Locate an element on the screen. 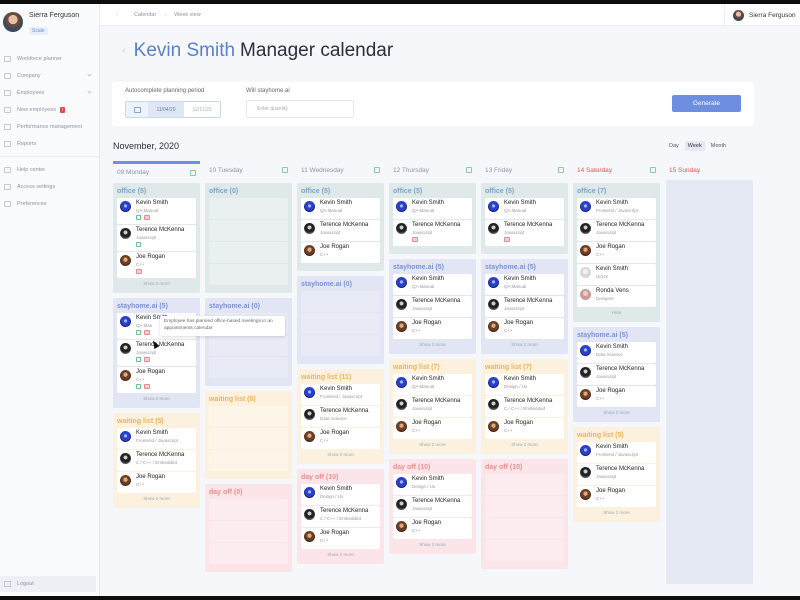 This screenshot has height=600, width=800. sidebar-item-help-center: Help center is located at coordinates (49, 169).